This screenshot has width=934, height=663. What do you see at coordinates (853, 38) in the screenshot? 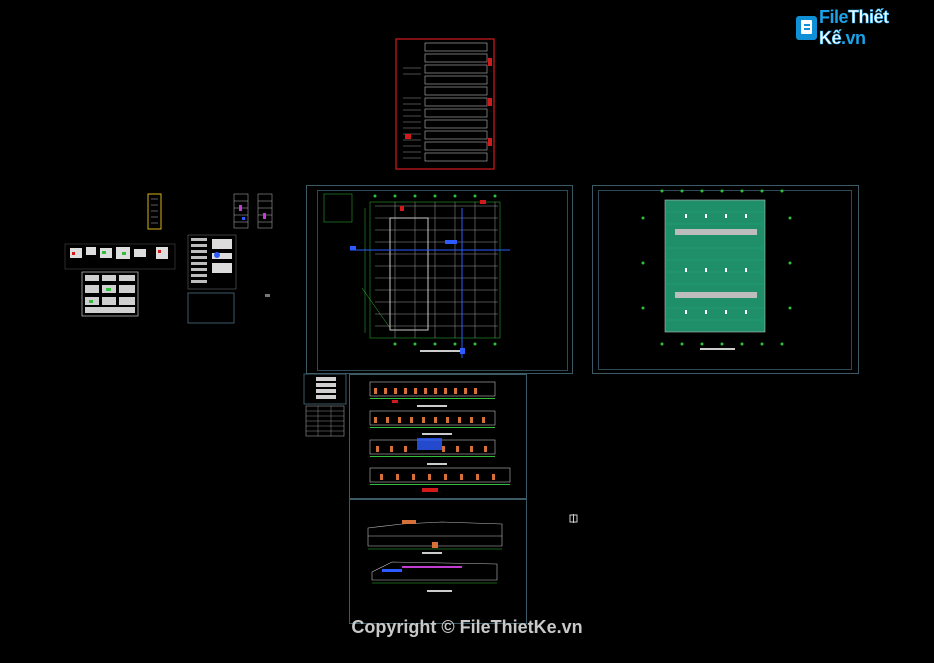
I see `logo-suffix: .vn` at bounding box center [853, 38].